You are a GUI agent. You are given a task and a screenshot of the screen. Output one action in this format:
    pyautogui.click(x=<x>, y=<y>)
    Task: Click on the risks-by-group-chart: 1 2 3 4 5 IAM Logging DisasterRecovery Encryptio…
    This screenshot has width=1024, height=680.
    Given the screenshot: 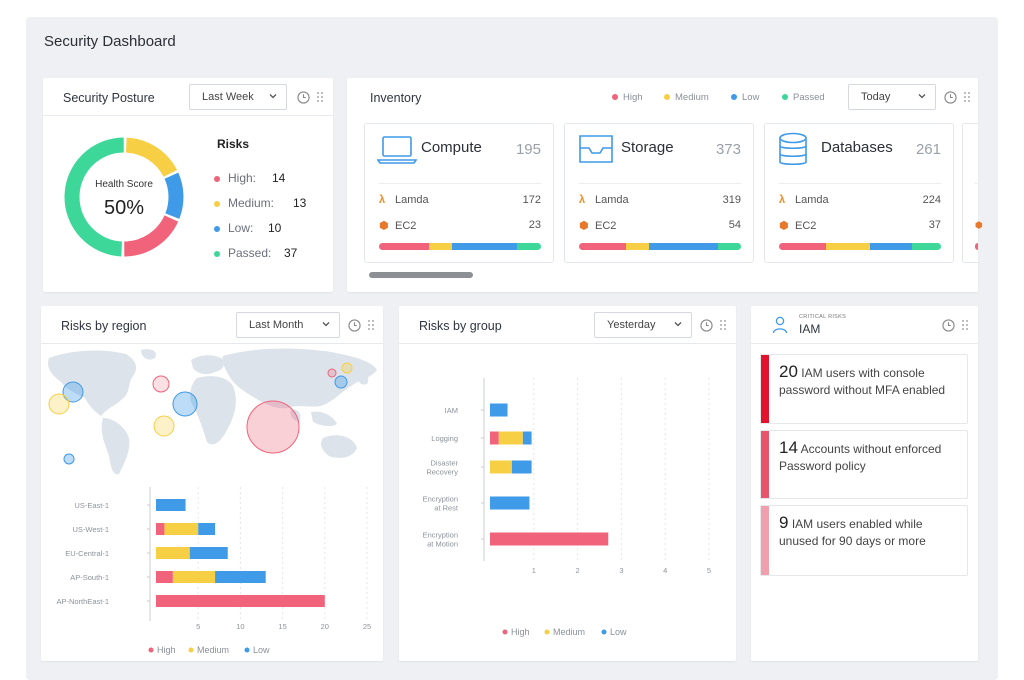 What is the action you would take?
    pyautogui.click(x=567, y=507)
    